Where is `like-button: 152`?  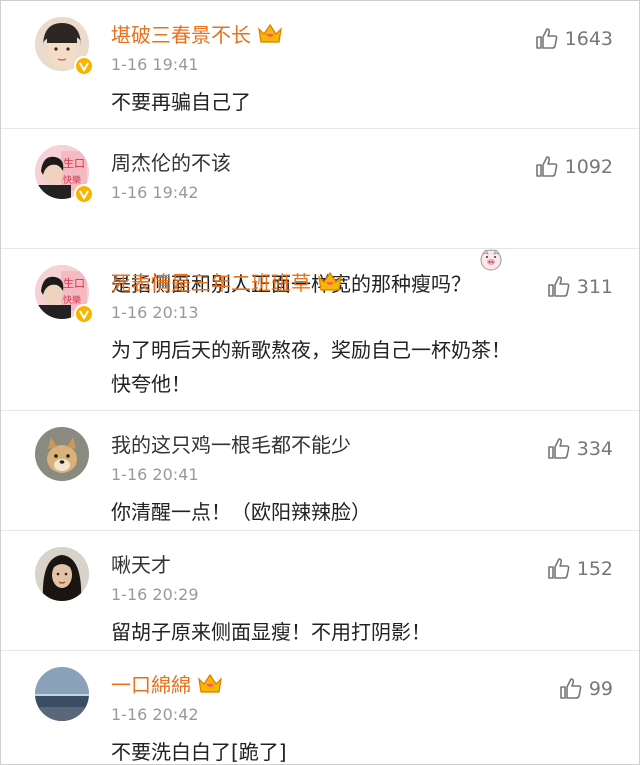
like-button: 152 is located at coordinates (580, 569).